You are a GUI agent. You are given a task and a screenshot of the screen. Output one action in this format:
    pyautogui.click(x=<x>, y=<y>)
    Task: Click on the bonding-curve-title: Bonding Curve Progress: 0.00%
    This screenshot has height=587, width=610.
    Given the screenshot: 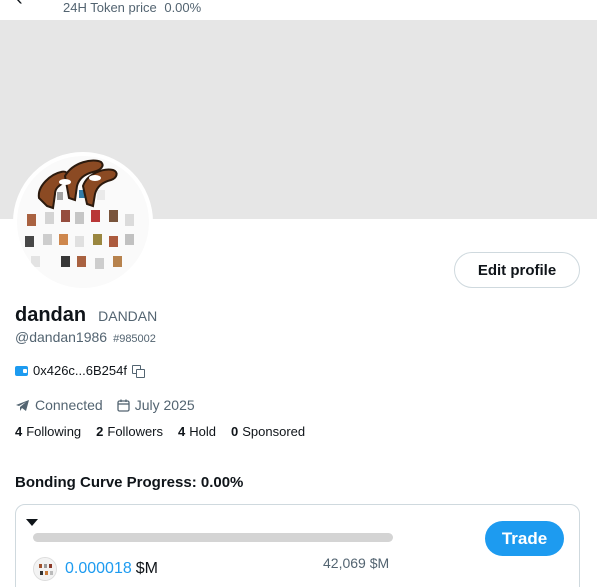 What is the action you would take?
    pyautogui.click(x=129, y=482)
    